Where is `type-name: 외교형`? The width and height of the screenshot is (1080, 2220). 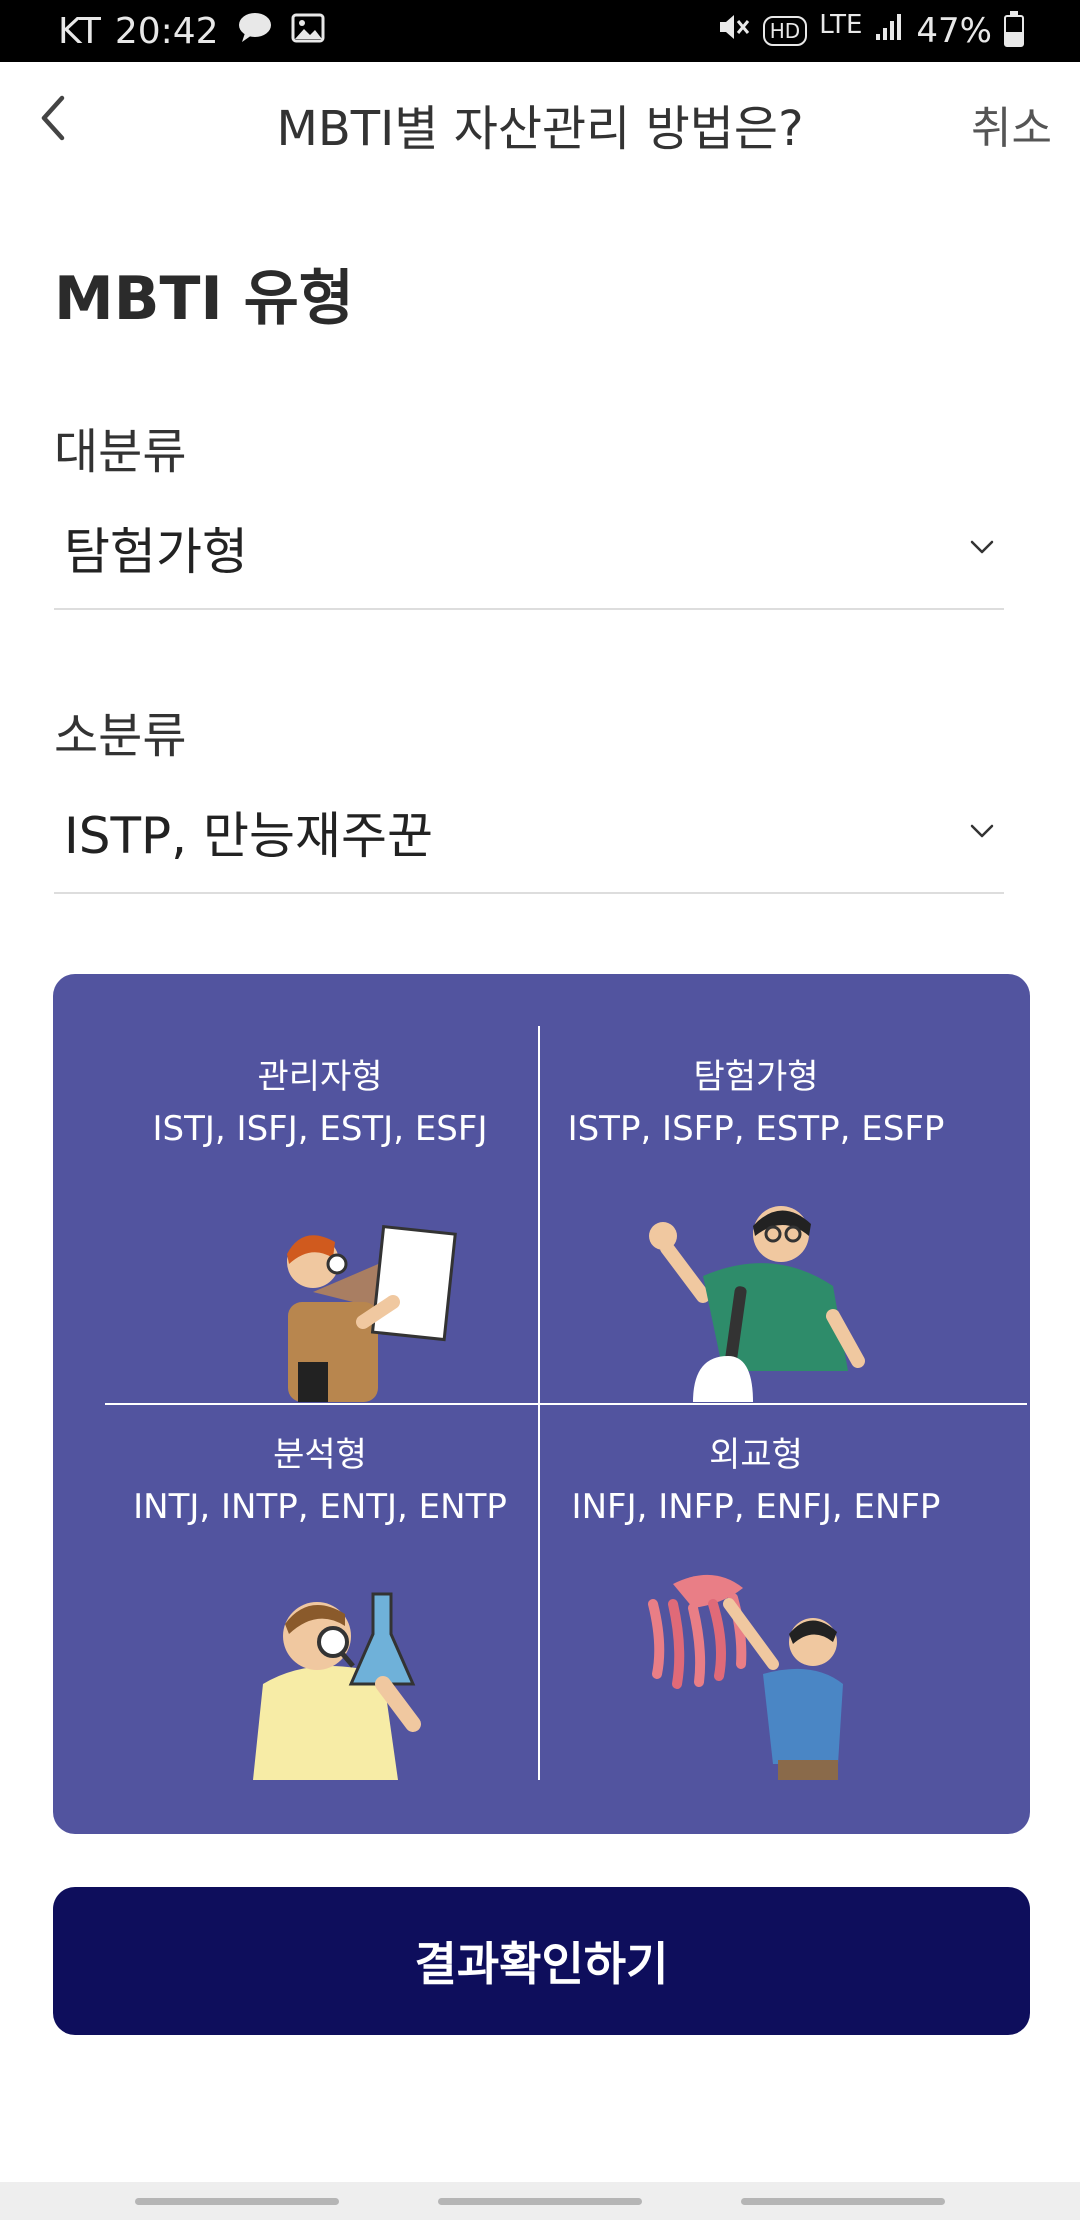 type-name: 외교형 is located at coordinates (756, 1455).